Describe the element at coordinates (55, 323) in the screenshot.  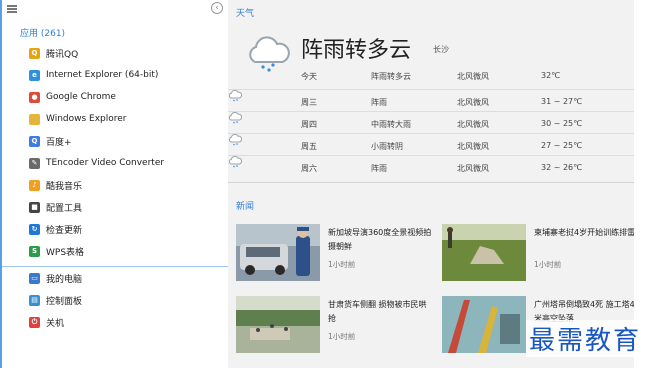
I see `system-label: 关机` at that location.